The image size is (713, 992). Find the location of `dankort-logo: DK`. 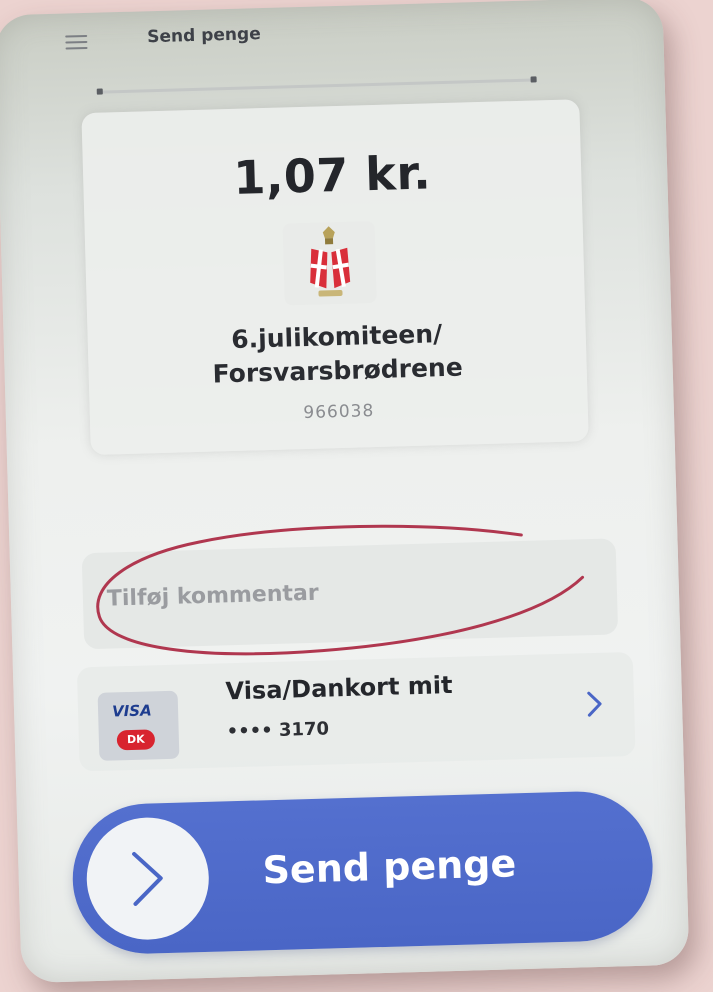

dankort-logo: DK is located at coordinates (136, 740).